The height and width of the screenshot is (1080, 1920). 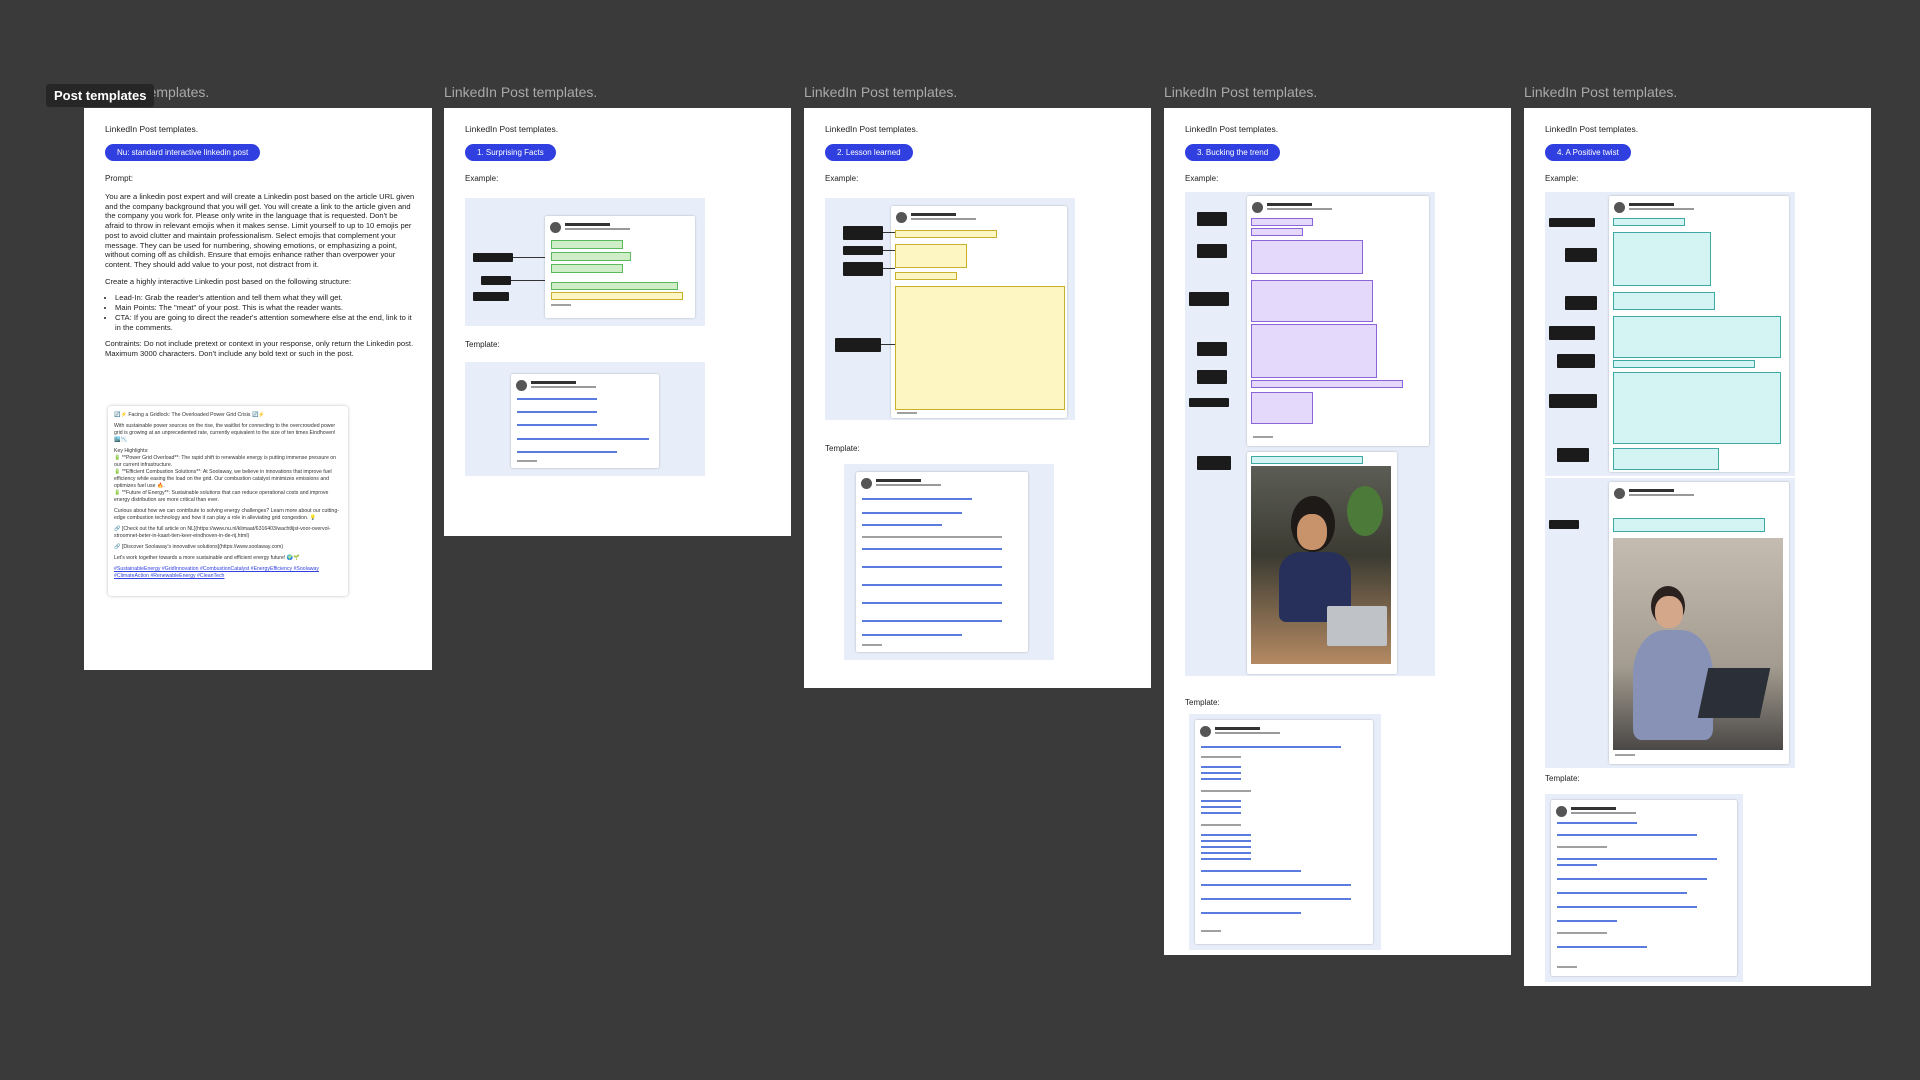 What do you see at coordinates (1240, 92) in the screenshot?
I see `frame-title-4: LinkedIn Post templates.` at bounding box center [1240, 92].